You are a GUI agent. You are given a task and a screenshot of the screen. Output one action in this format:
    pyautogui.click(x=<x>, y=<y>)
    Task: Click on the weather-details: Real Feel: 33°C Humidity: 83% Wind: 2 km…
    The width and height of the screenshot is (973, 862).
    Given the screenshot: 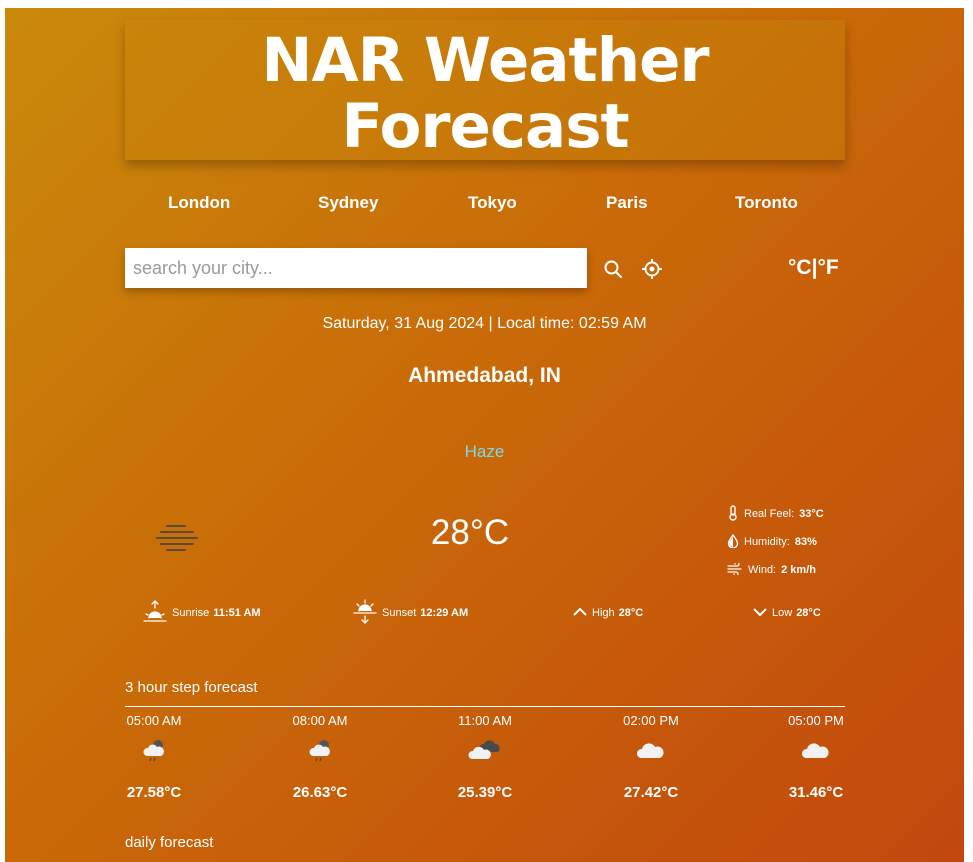 What is the action you would take?
    pyautogui.click(x=775, y=542)
    